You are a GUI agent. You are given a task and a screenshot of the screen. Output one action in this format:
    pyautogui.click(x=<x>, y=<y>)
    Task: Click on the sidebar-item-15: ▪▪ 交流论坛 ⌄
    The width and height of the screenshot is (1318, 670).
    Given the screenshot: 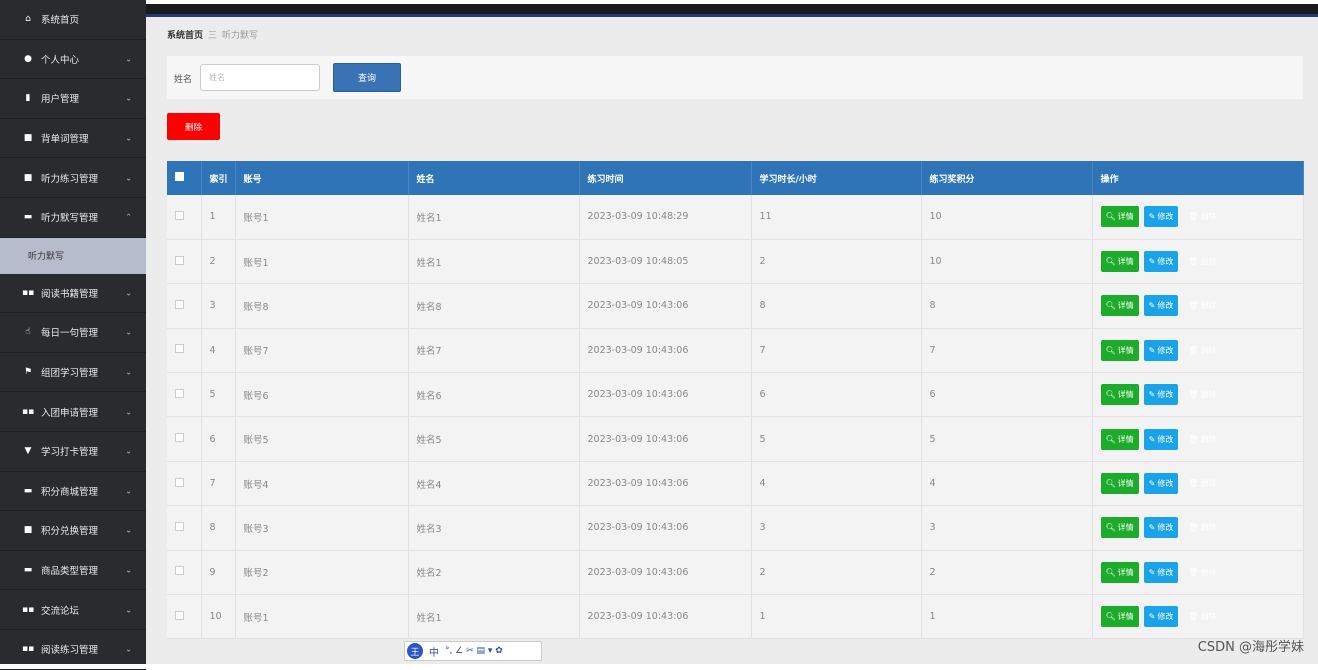 What is the action you would take?
    pyautogui.click(x=73, y=610)
    